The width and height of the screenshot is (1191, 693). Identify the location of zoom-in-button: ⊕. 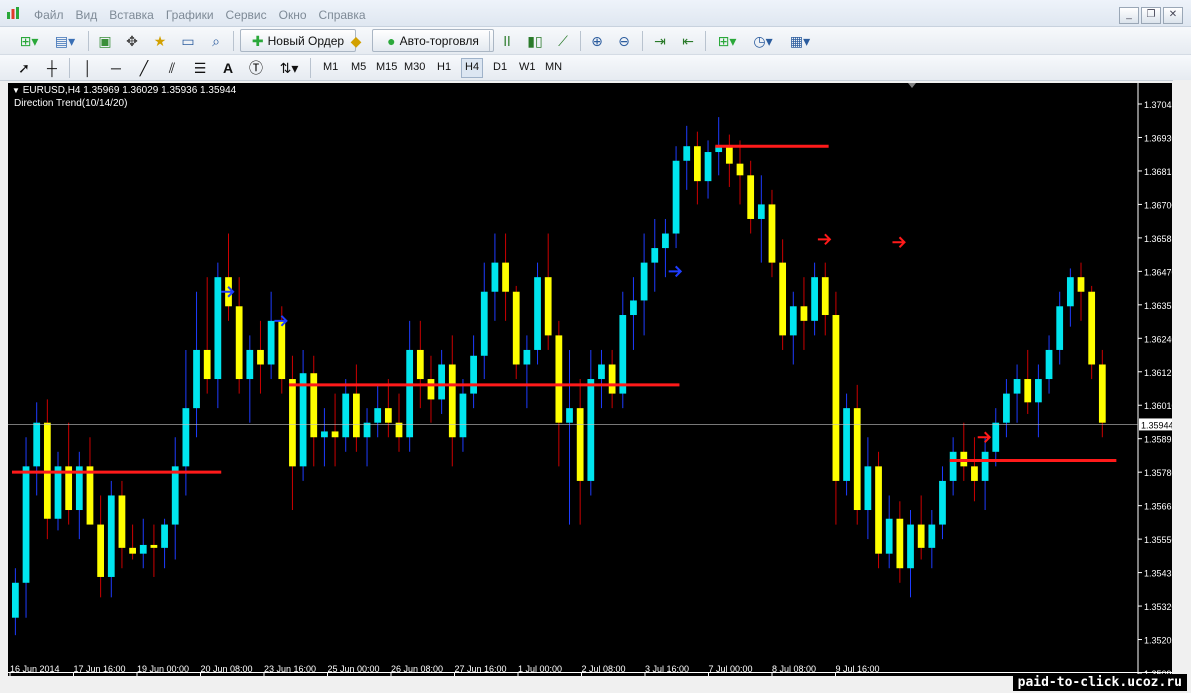
(597, 40).